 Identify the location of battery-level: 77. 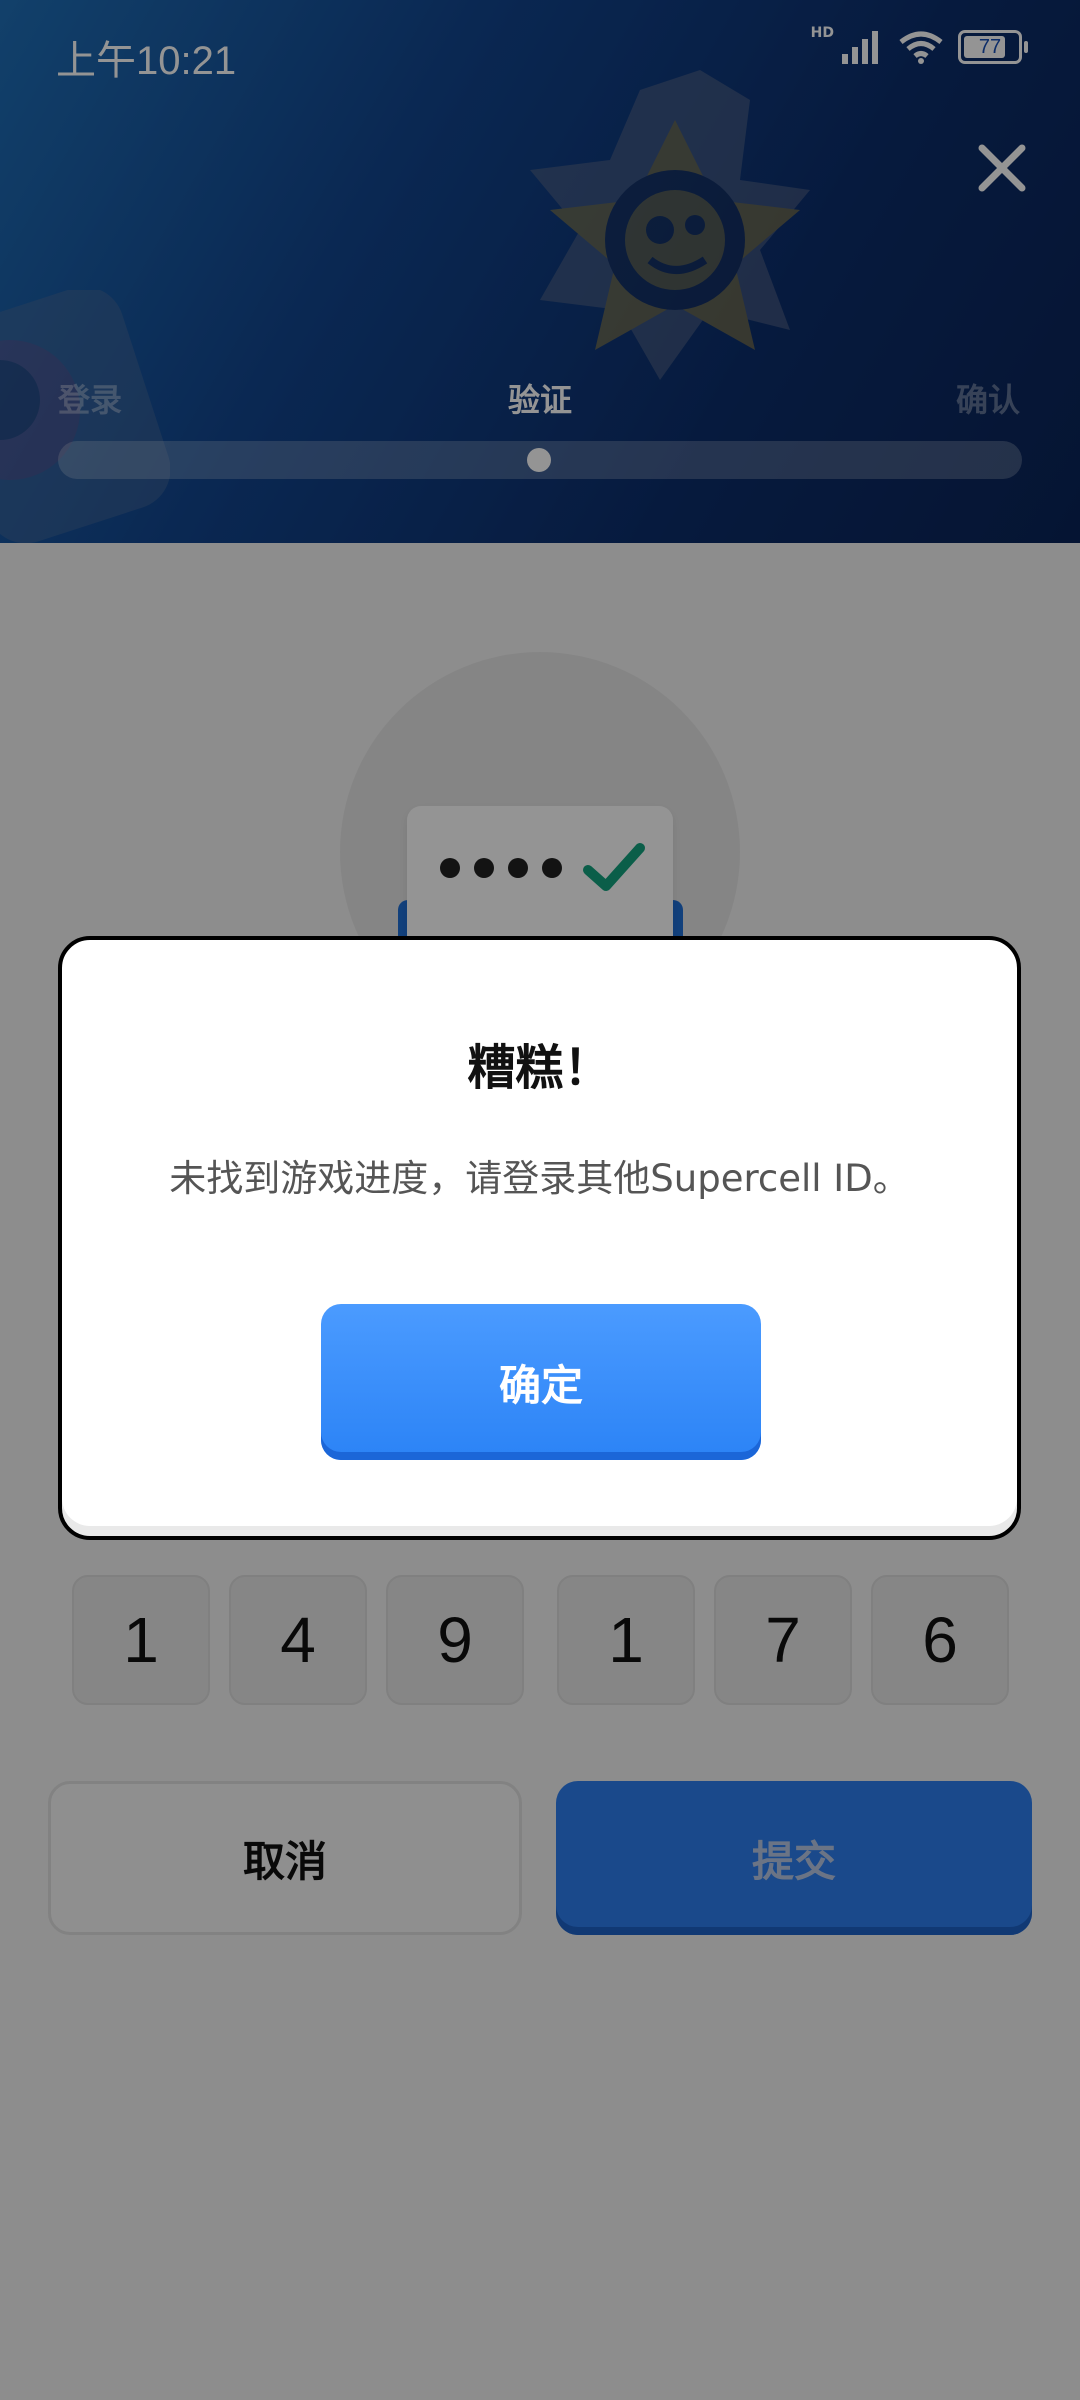
(990, 46).